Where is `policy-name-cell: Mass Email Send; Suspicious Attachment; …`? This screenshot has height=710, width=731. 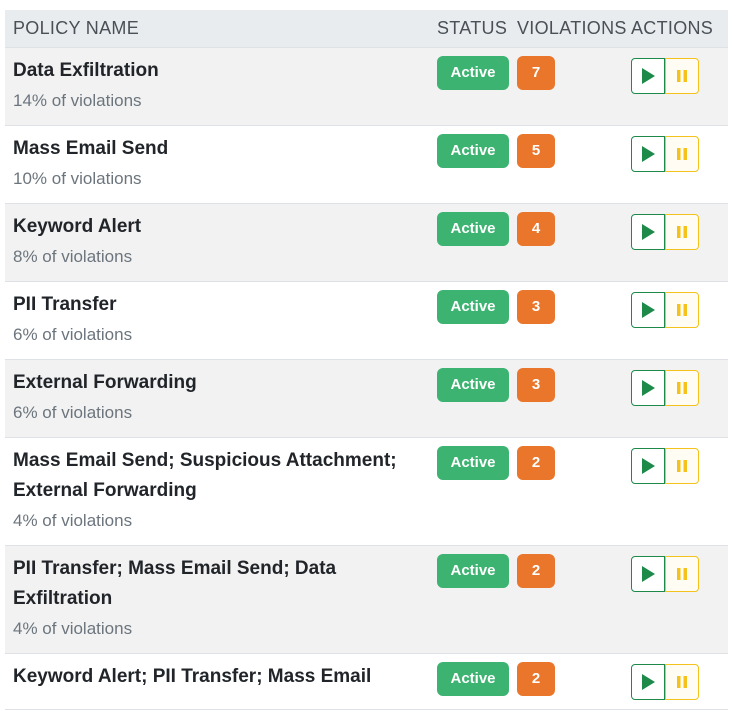
policy-name-cell: Mass Email Send; Suspicious Attachment; … is located at coordinates (217, 491).